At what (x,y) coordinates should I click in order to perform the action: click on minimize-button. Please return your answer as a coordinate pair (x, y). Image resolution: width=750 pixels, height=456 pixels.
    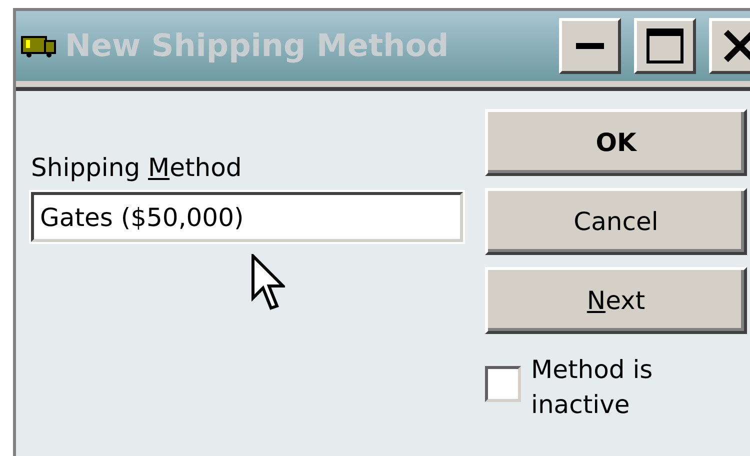
    Looking at the image, I should click on (590, 46).